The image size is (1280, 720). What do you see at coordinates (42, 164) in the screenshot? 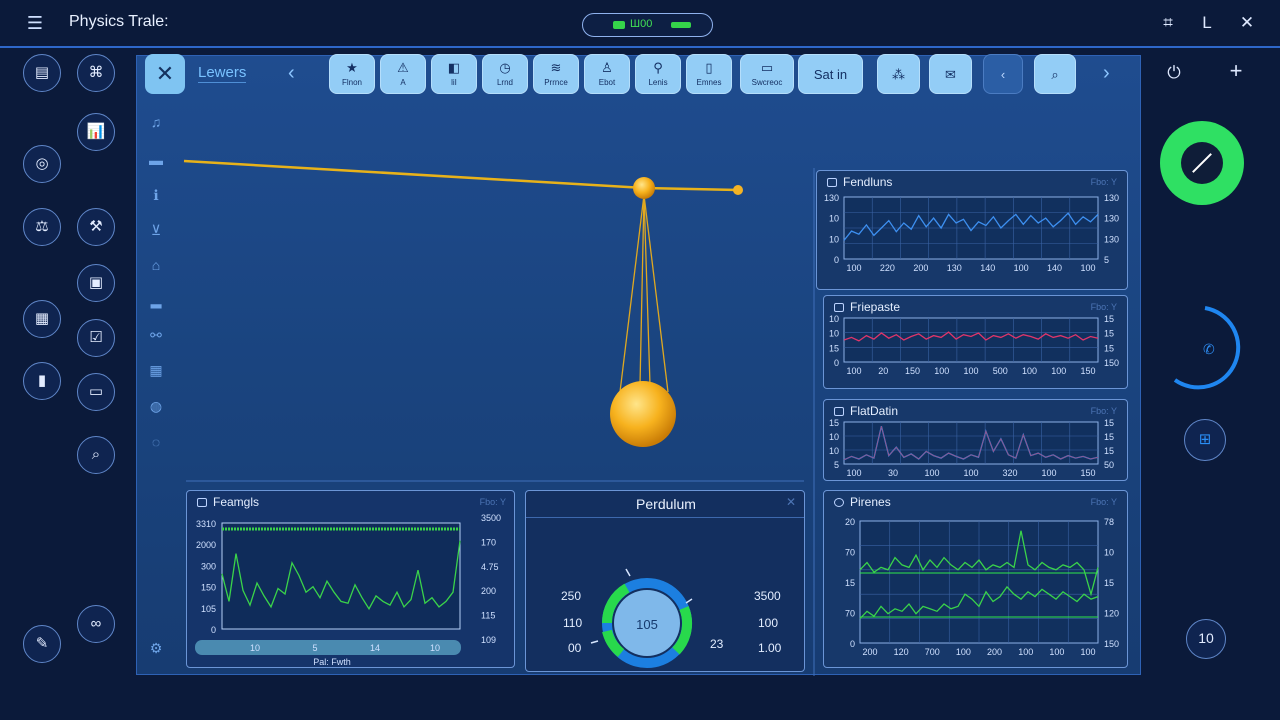
I see `globe-icon: ◎` at bounding box center [42, 164].